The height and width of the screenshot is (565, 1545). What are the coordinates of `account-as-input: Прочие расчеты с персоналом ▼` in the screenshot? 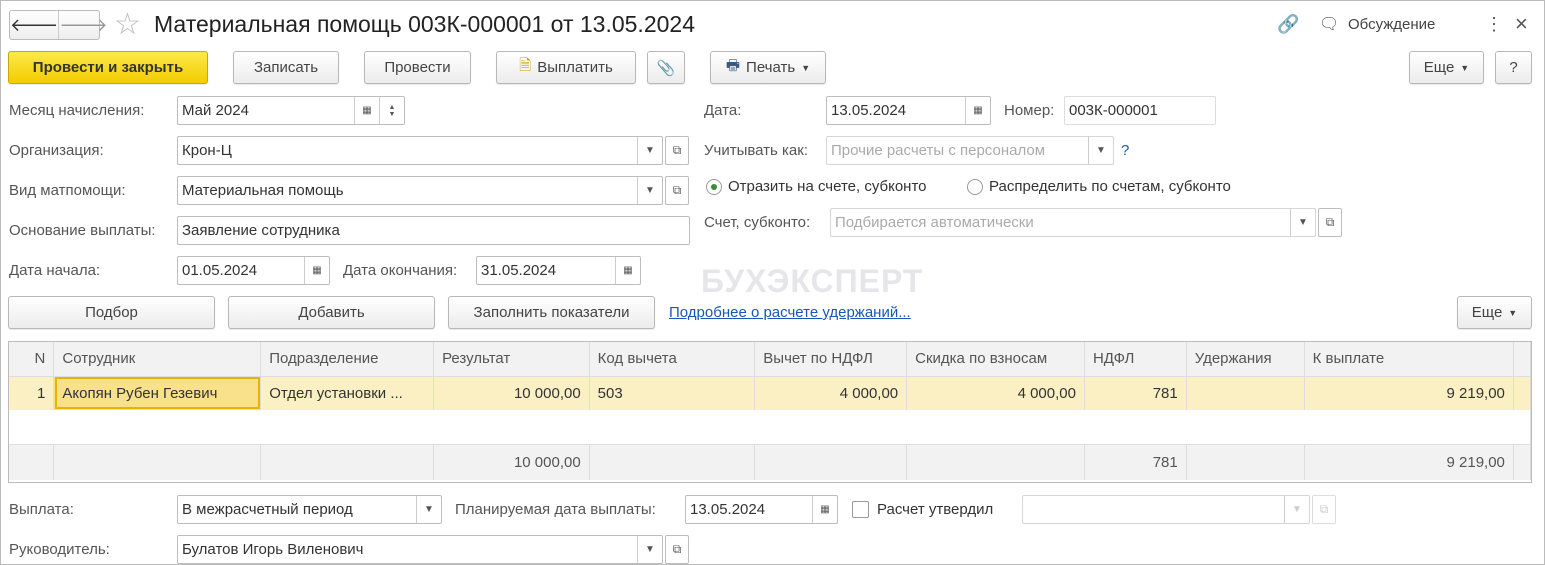 It's located at (970, 150).